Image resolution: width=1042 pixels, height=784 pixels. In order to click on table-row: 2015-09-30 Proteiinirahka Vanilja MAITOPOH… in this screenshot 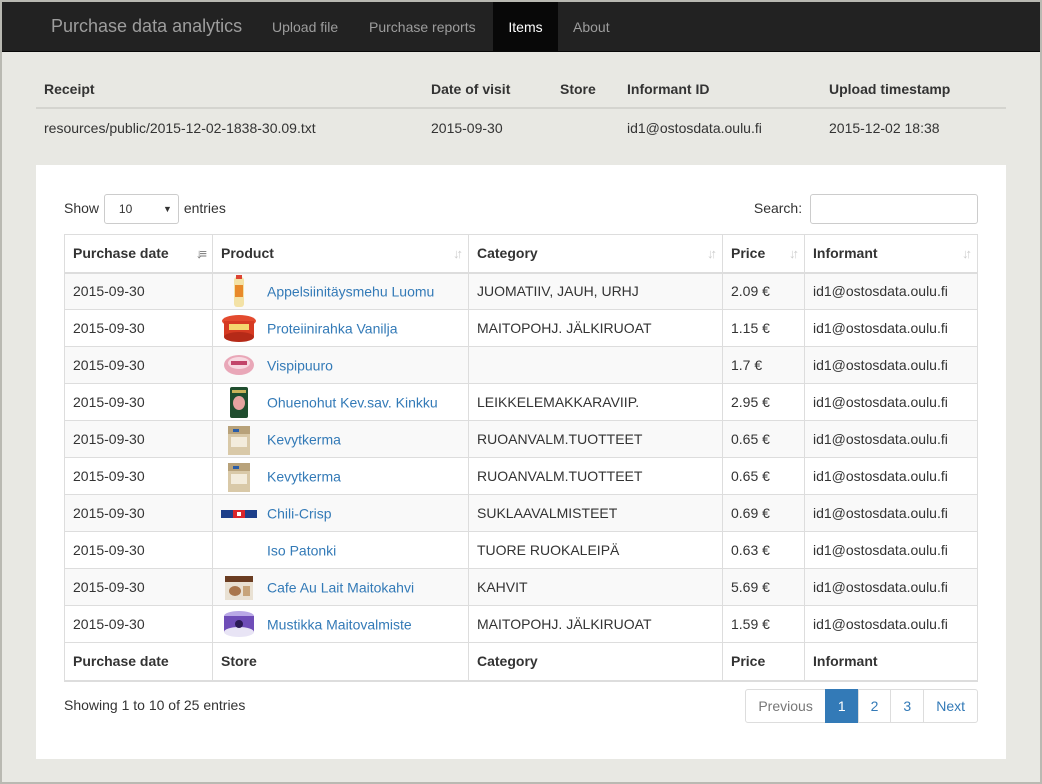, I will do `click(521, 328)`.